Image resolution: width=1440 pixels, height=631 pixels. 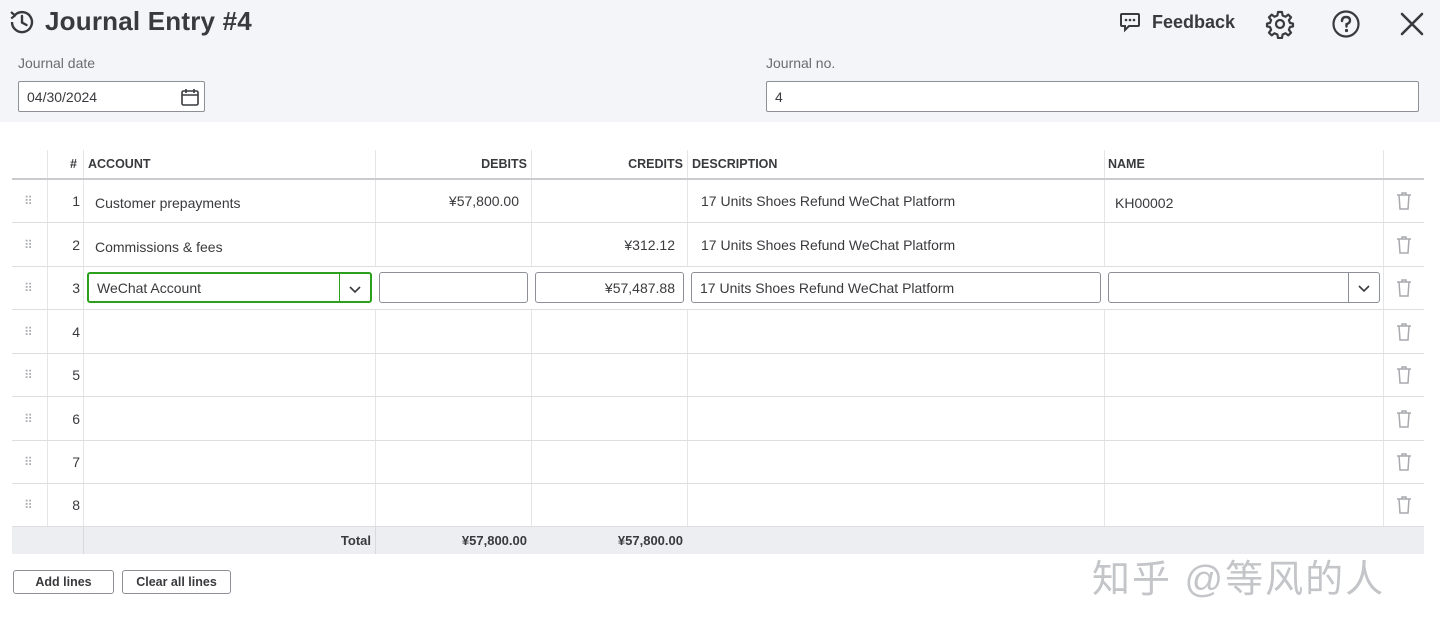 I want to click on debits-input, so click(x=453, y=287).